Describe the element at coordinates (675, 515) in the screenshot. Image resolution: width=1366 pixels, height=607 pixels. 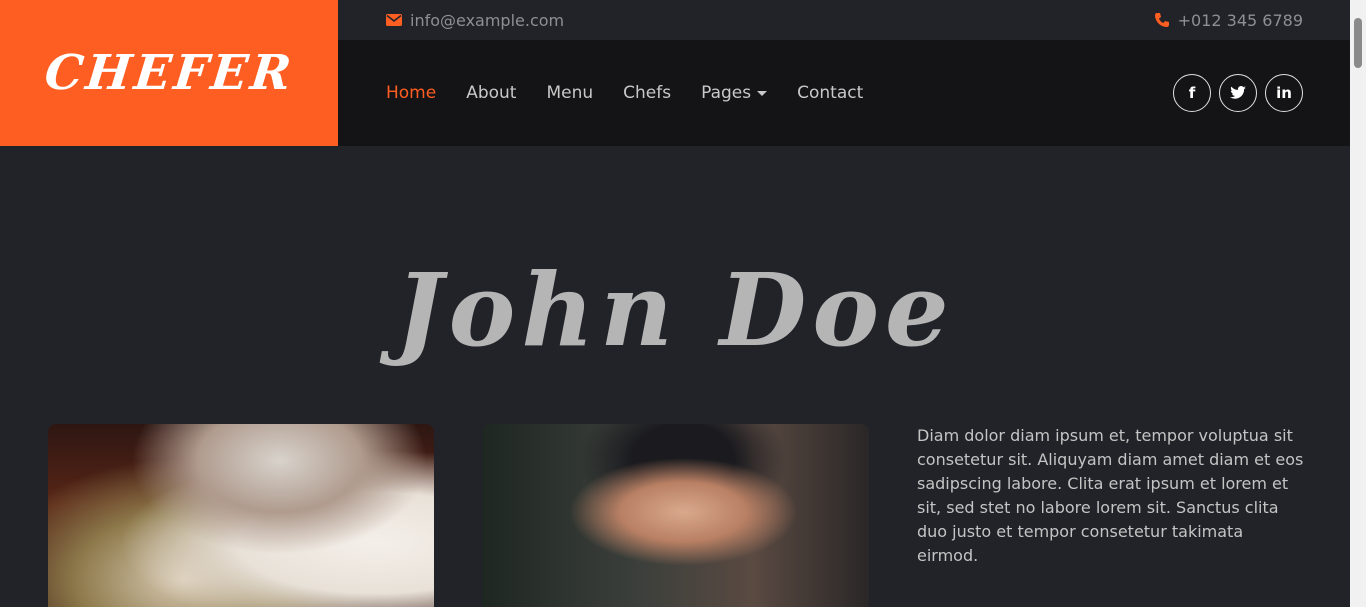
I see `chef-photo` at that location.